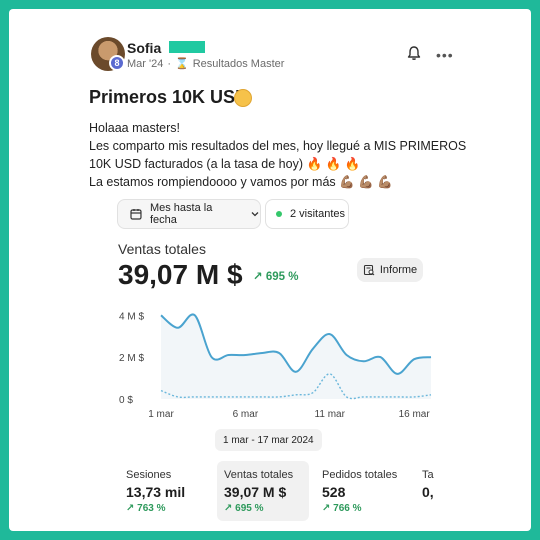 The height and width of the screenshot is (540, 540). What do you see at coordinates (296, 356) in the screenshot?
I see `series-area` at bounding box center [296, 356].